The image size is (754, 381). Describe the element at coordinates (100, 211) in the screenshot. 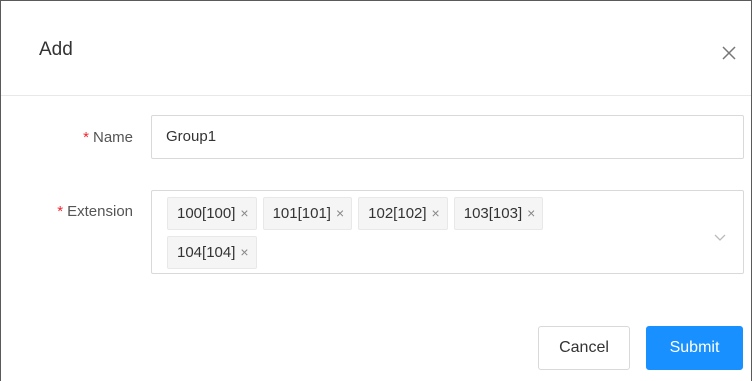

I see `extension-label-text: Extension` at that location.